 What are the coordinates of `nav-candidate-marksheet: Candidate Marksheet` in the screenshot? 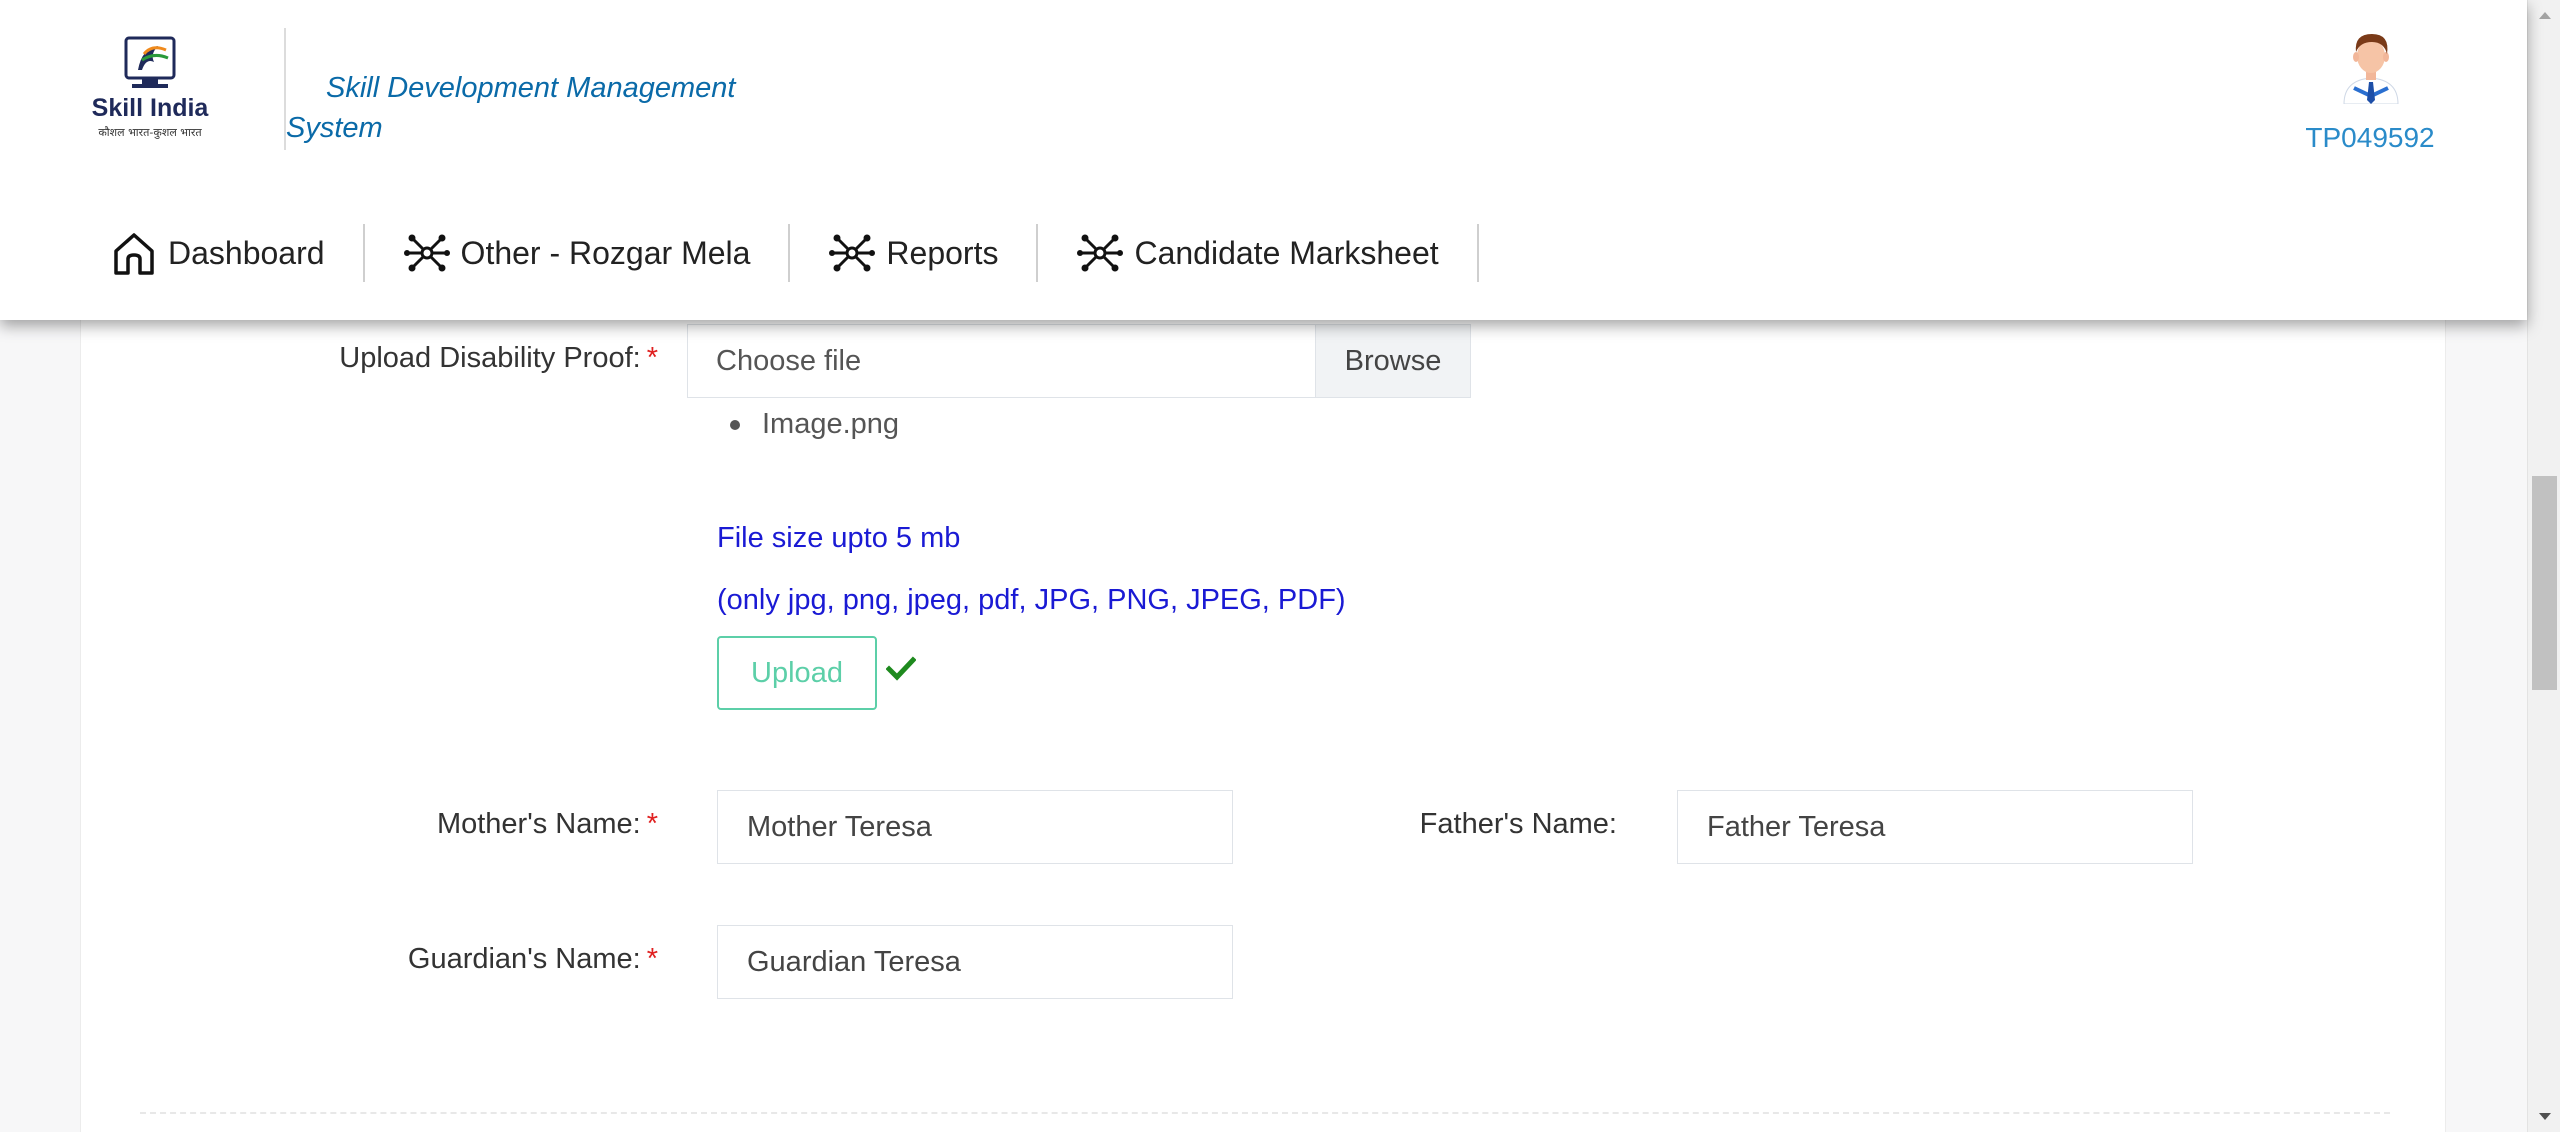 It's located at (1257, 253).